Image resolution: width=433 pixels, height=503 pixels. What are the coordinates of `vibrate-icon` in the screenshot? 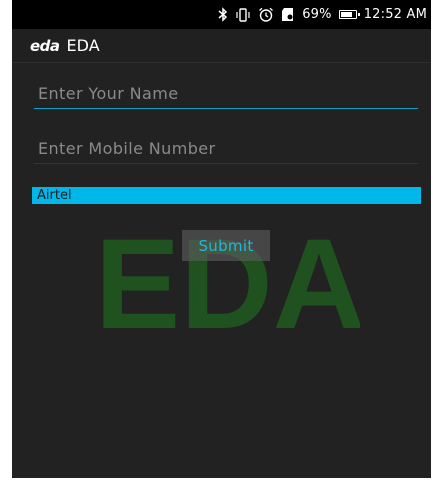 It's located at (243, 15).